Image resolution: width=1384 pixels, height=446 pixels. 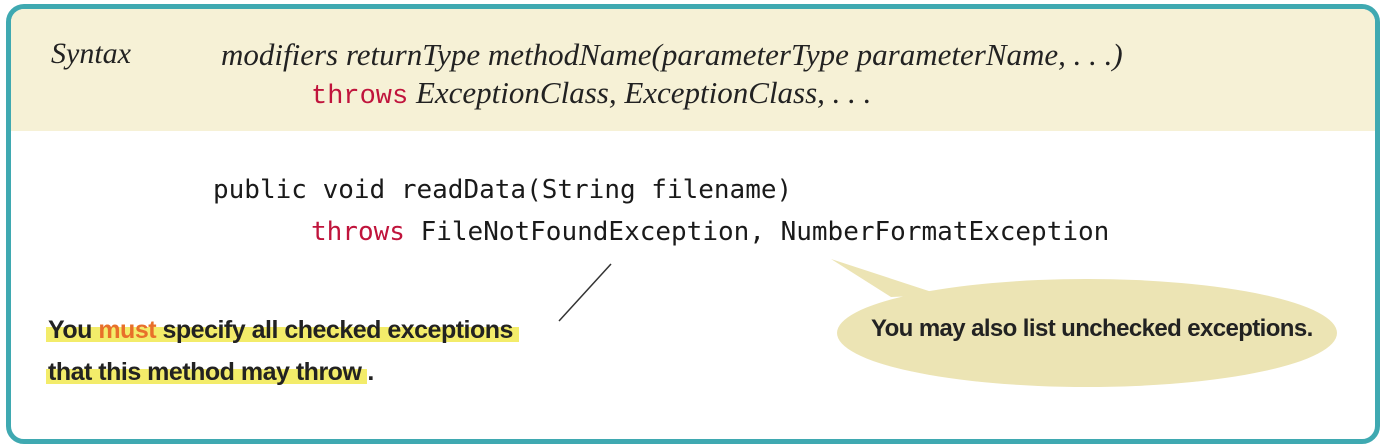 What do you see at coordinates (886, 278) in the screenshot?
I see `bubble-pointer` at bounding box center [886, 278].